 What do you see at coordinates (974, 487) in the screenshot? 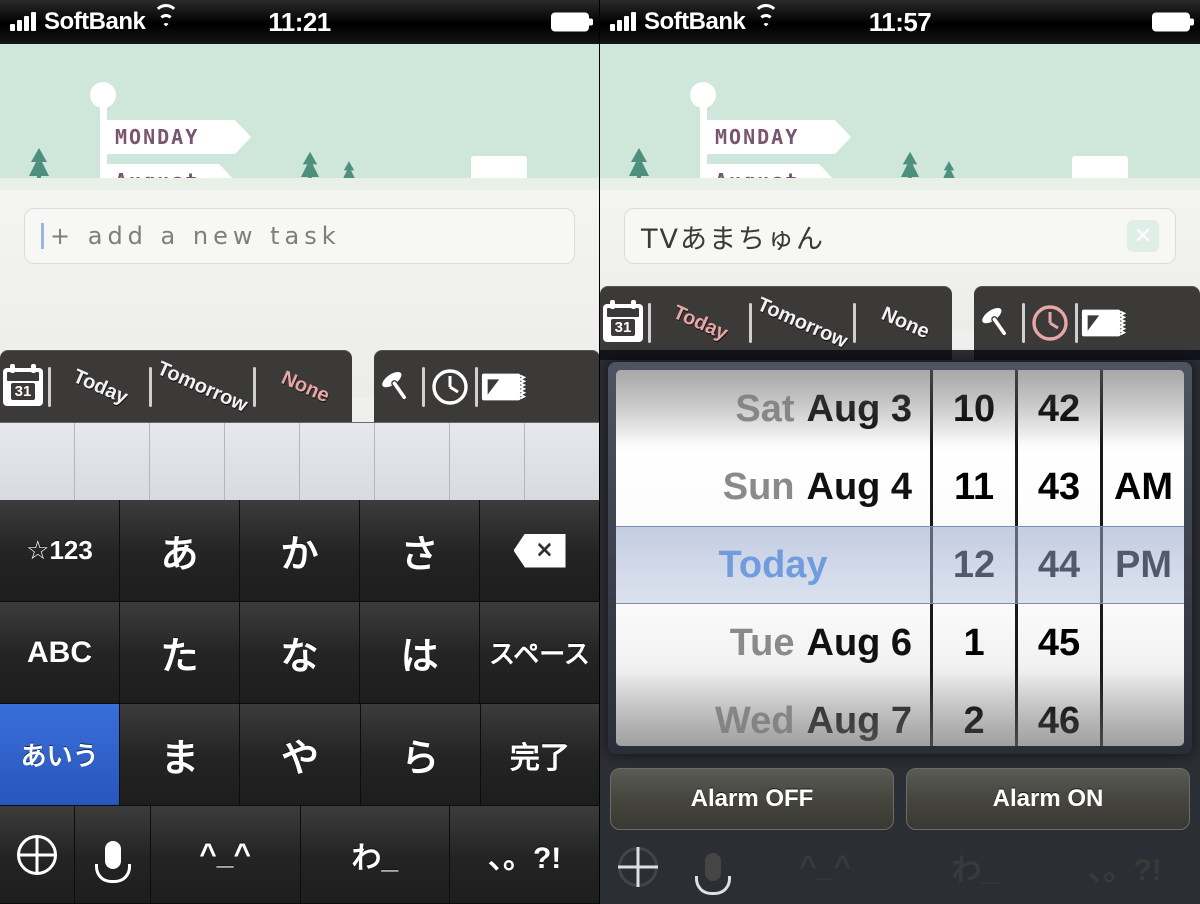
I see `picker-row: 11` at bounding box center [974, 487].